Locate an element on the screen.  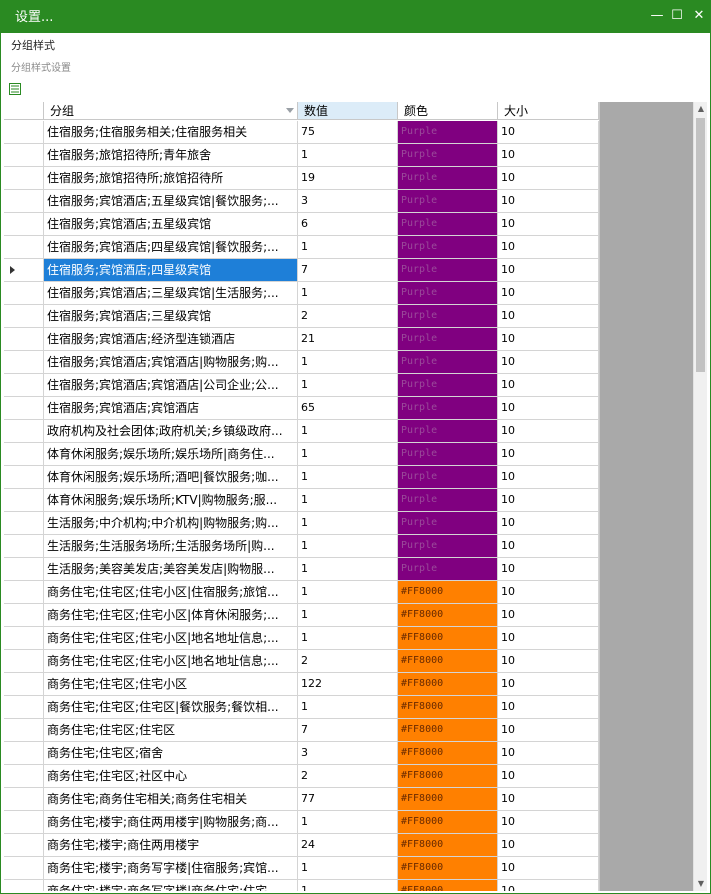
table-row: 生活服务;生活服务场所;生活服务场所|购... 1 Purple 10 is located at coordinates (301, 546).